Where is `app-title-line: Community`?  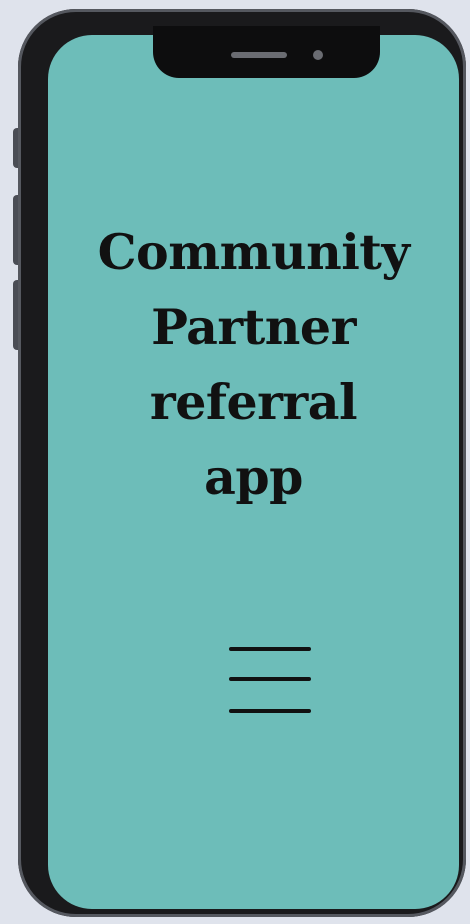 app-title-line: Community is located at coordinates (253, 252).